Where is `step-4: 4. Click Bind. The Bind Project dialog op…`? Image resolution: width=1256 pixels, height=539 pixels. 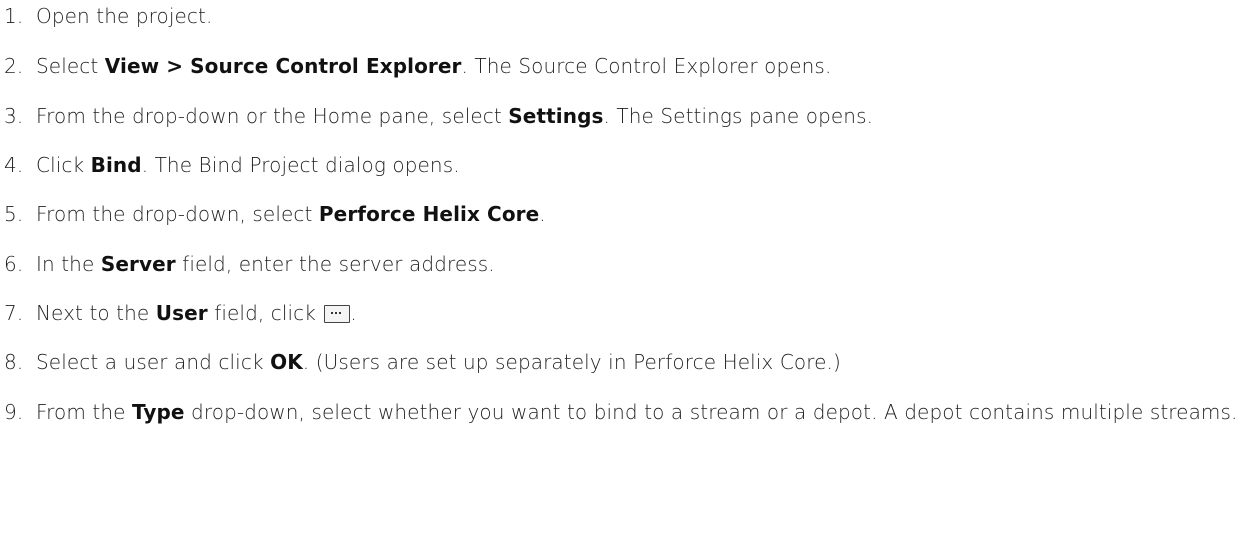
step-4: 4. Click Bind. The Bind Project dialog op… is located at coordinates (620, 165).